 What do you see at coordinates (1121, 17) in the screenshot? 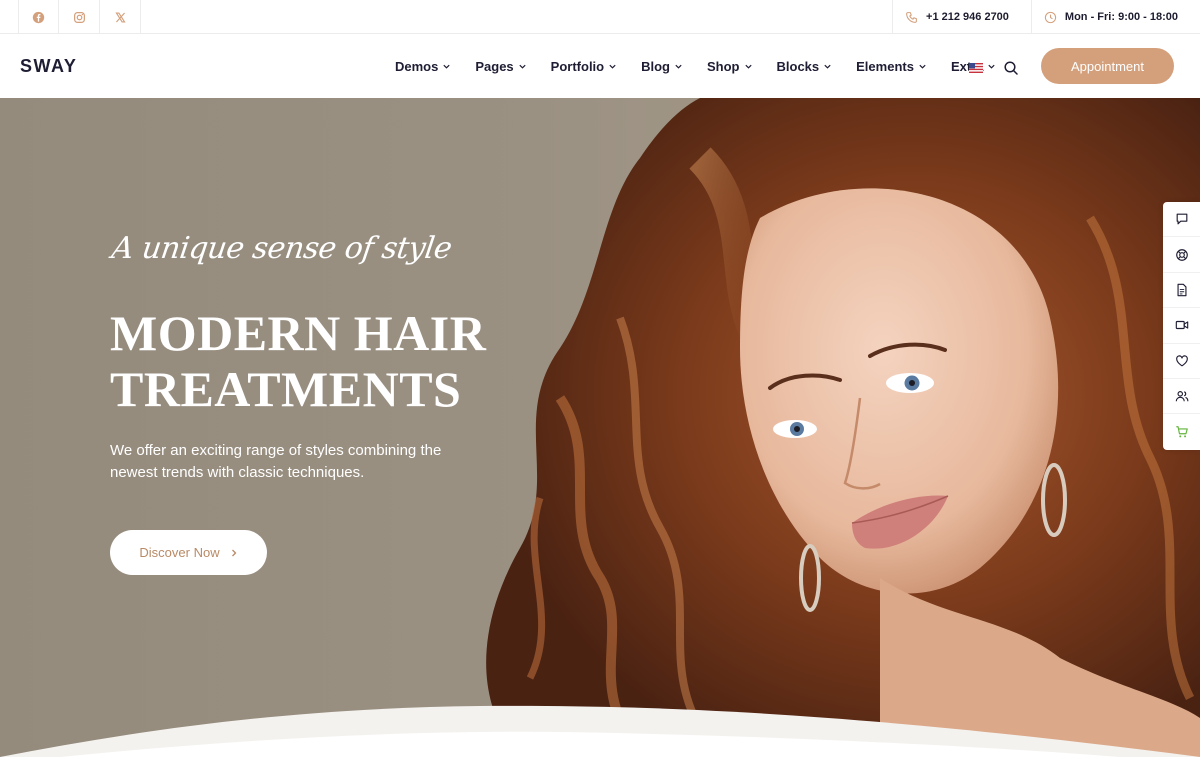
I see `hours-text: Mon - Fri: 9:00 - 18:00` at bounding box center [1121, 17].